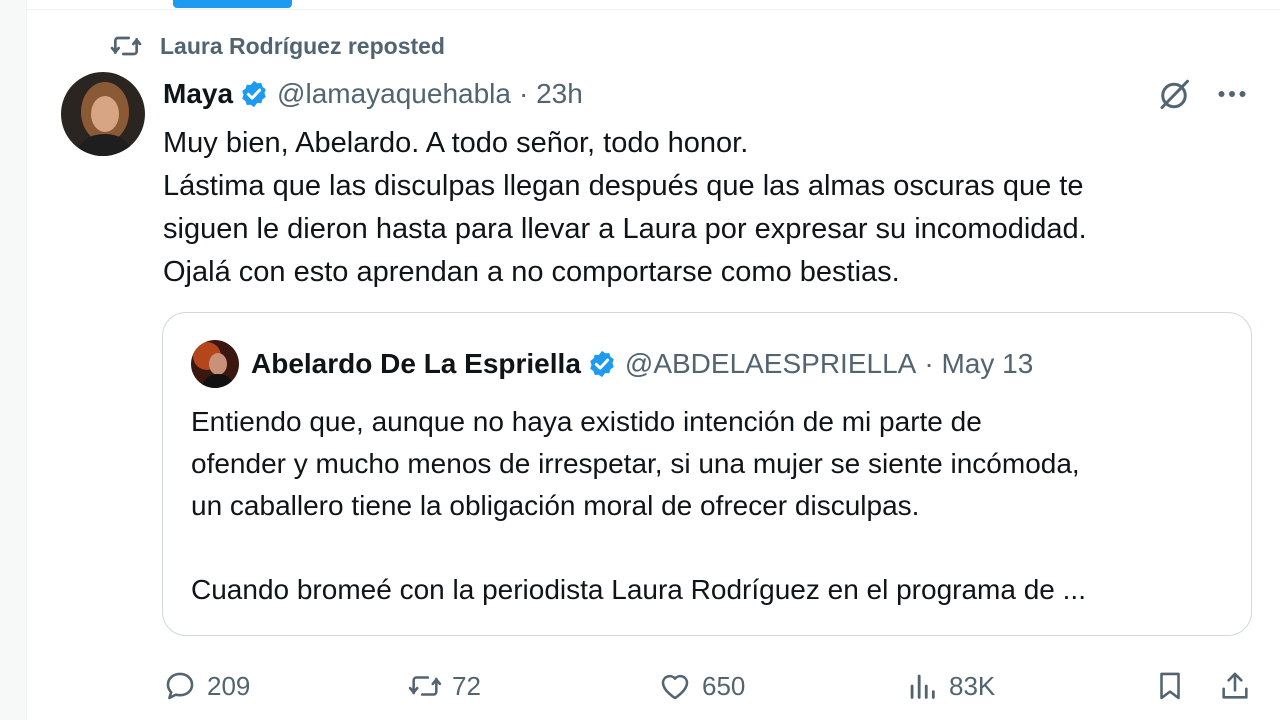 This screenshot has width=1280, height=720. Describe the element at coordinates (103, 114) in the screenshot. I see `avatar` at that location.